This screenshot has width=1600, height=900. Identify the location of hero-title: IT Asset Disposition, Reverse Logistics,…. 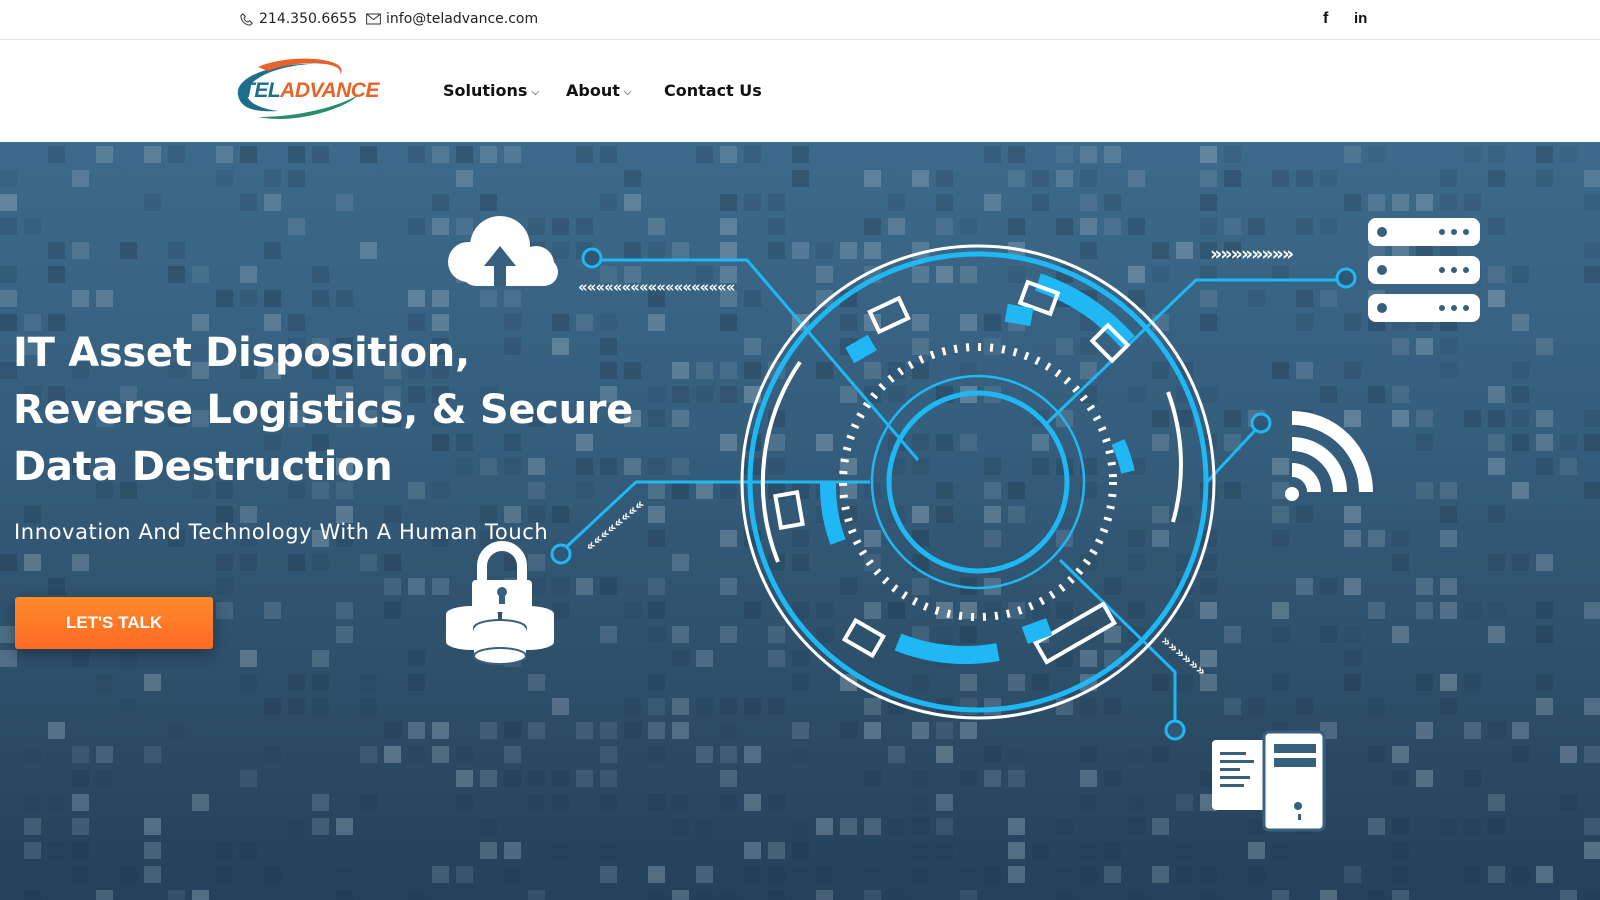
(323, 410).